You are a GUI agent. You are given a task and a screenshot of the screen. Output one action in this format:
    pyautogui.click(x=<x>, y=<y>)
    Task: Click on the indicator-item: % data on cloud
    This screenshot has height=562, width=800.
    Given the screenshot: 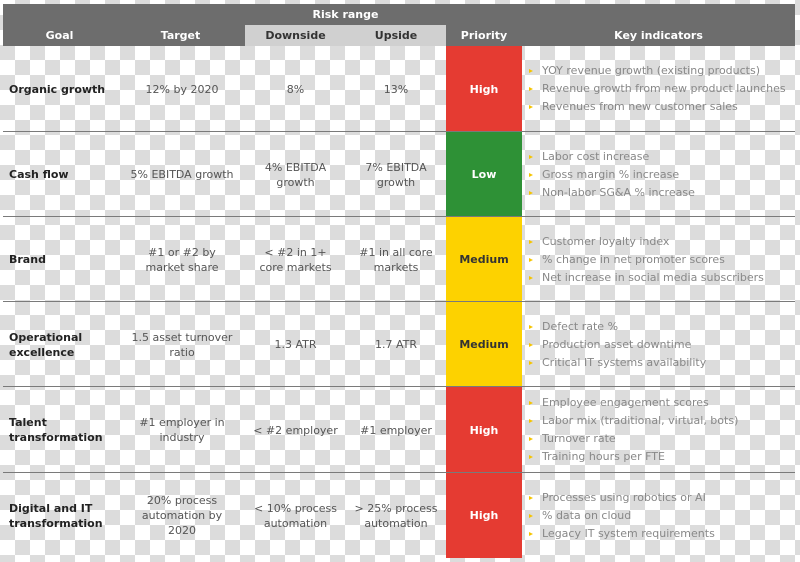 What is the action you would take?
    pyautogui.click(x=619, y=516)
    